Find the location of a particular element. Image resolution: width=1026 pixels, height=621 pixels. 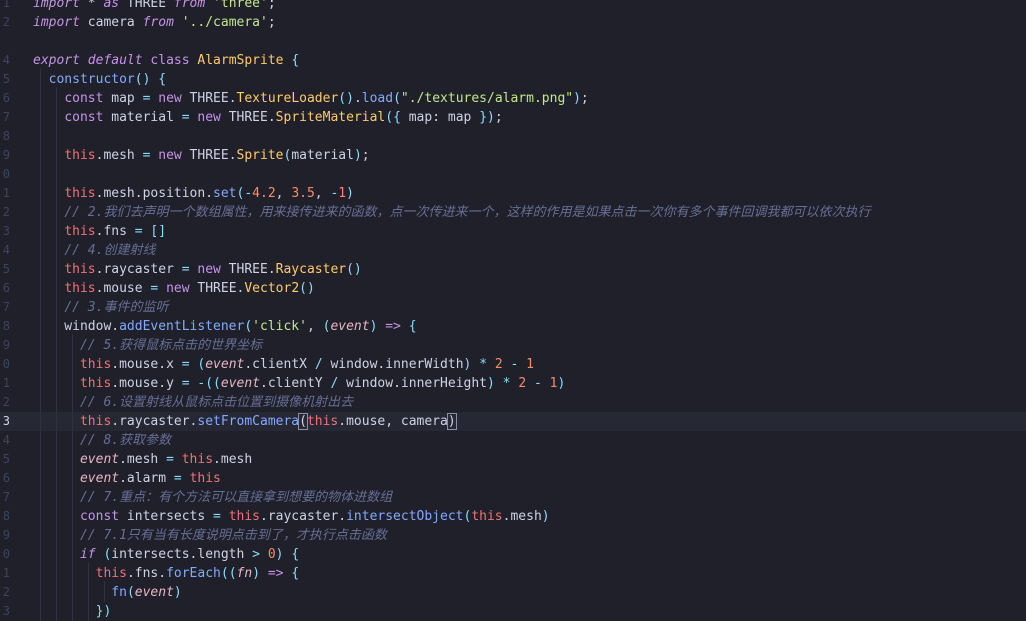

code-line: 5 this.raycaster = new THREE.Raycaster() is located at coordinates (513, 268).